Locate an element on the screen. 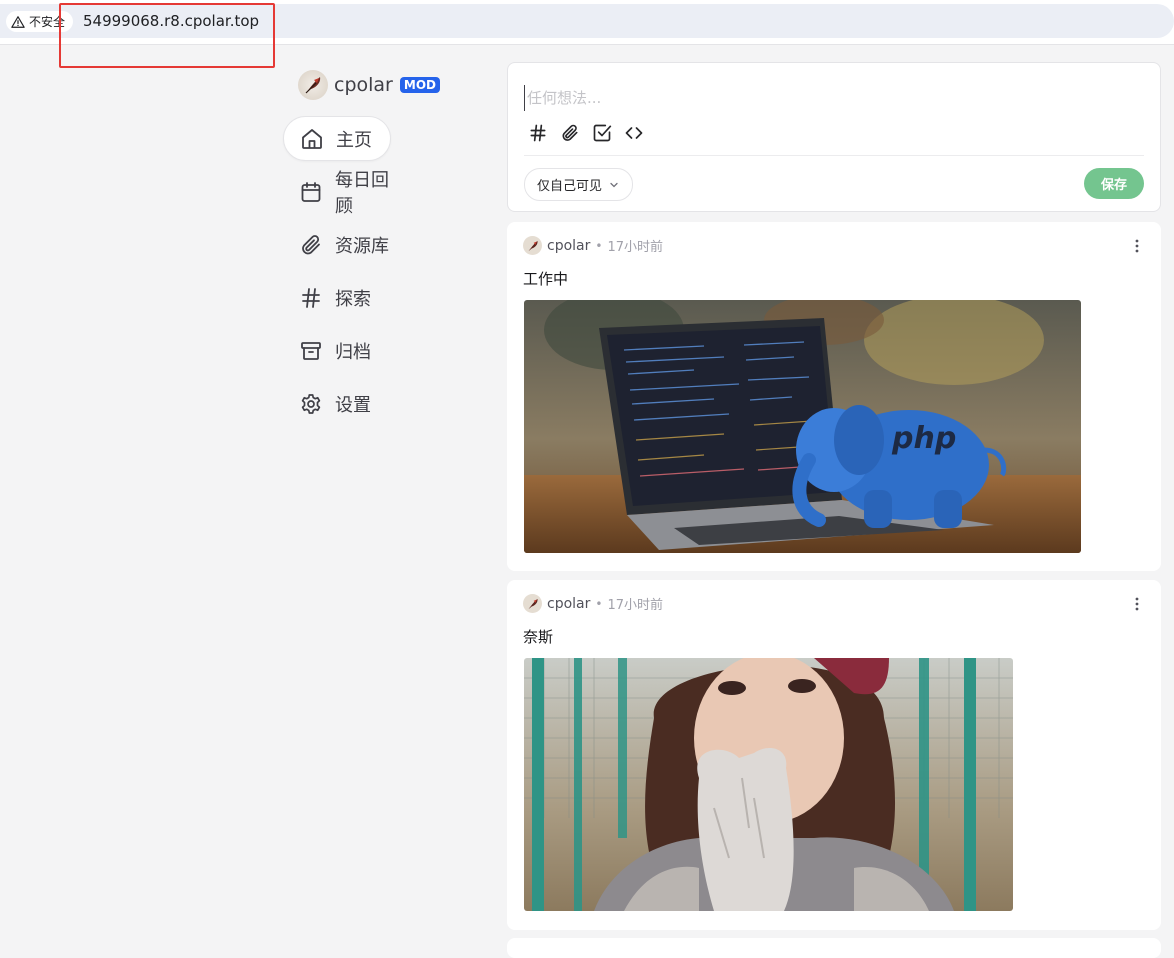  memo-editor: 仅自己可见 保存 is located at coordinates (834, 137).